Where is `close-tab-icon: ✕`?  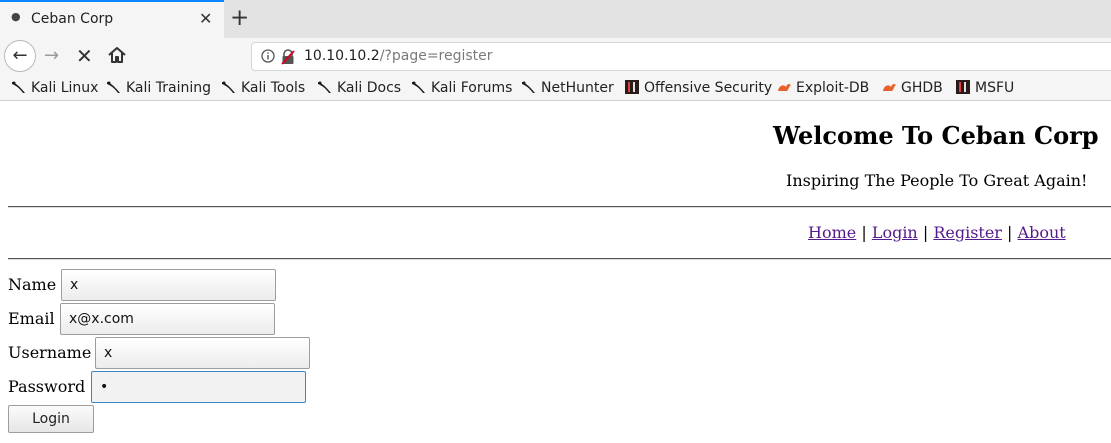
close-tab-icon: ✕ is located at coordinates (205, 18).